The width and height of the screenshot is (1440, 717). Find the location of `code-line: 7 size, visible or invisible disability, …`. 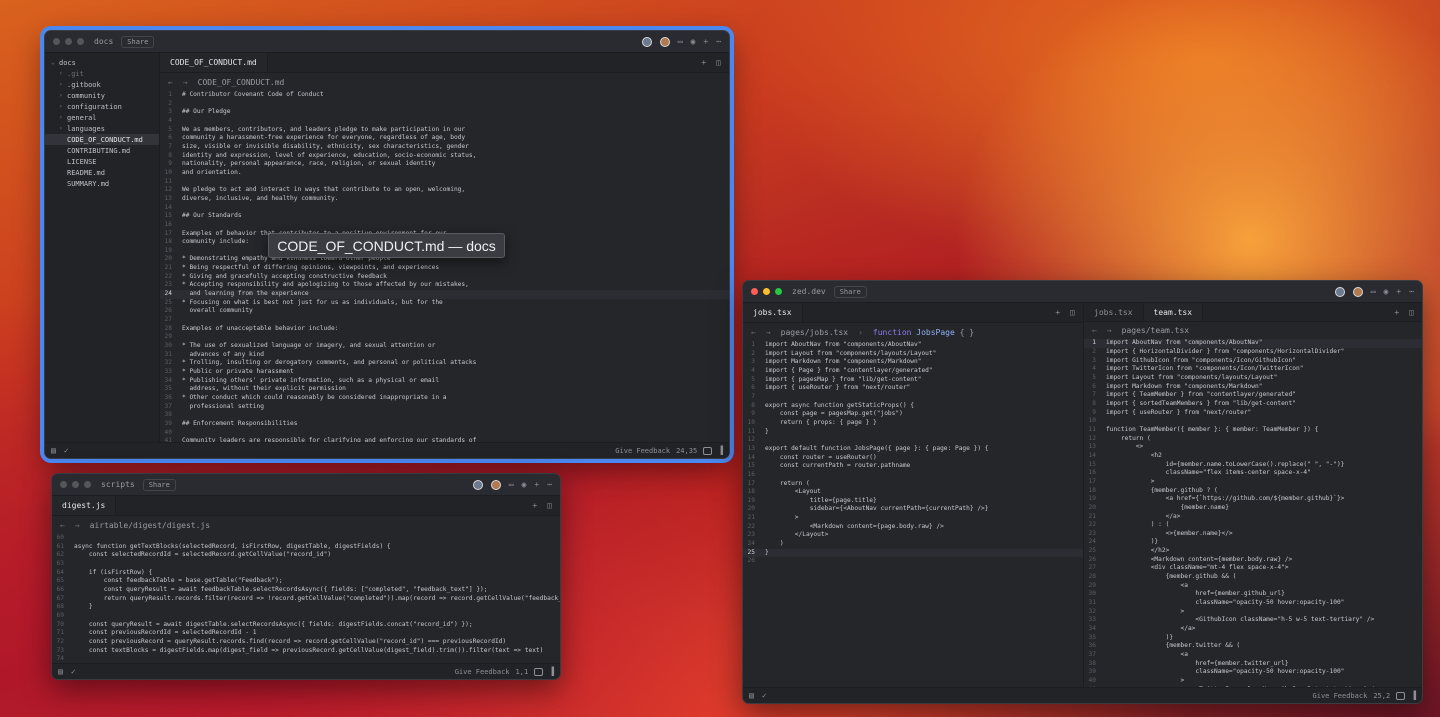

code-line: 7 size, visible or invisible disability, … is located at coordinates (444, 147).